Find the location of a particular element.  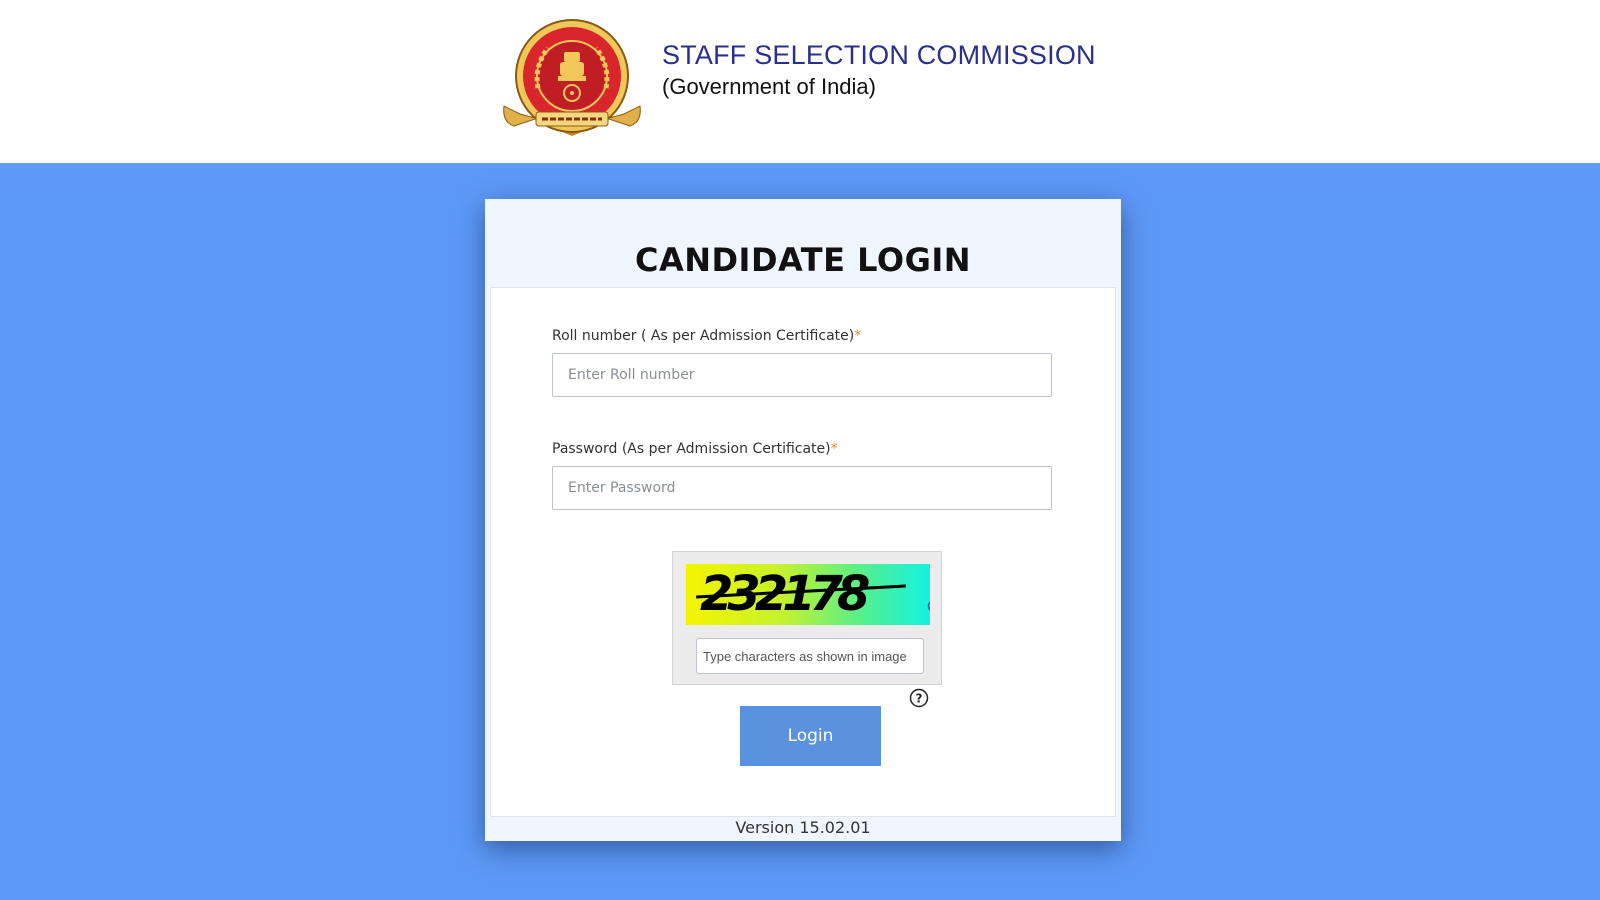

password-label: Password (As per Admission Certificate)* is located at coordinates (695, 449).